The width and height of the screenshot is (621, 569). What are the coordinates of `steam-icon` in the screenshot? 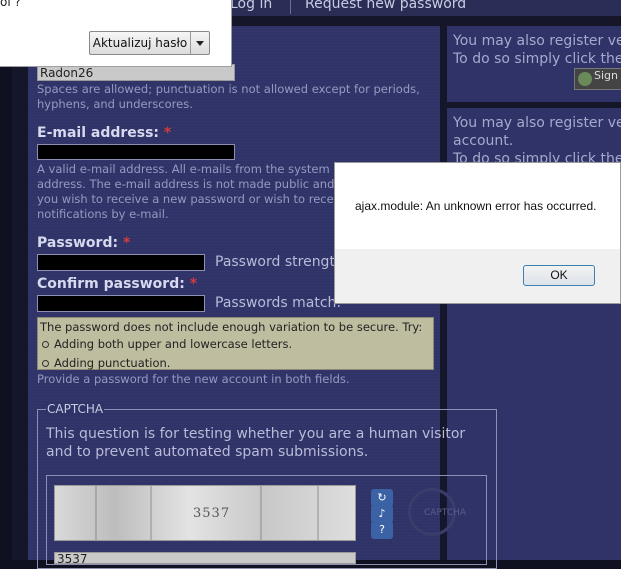 It's located at (585, 79).